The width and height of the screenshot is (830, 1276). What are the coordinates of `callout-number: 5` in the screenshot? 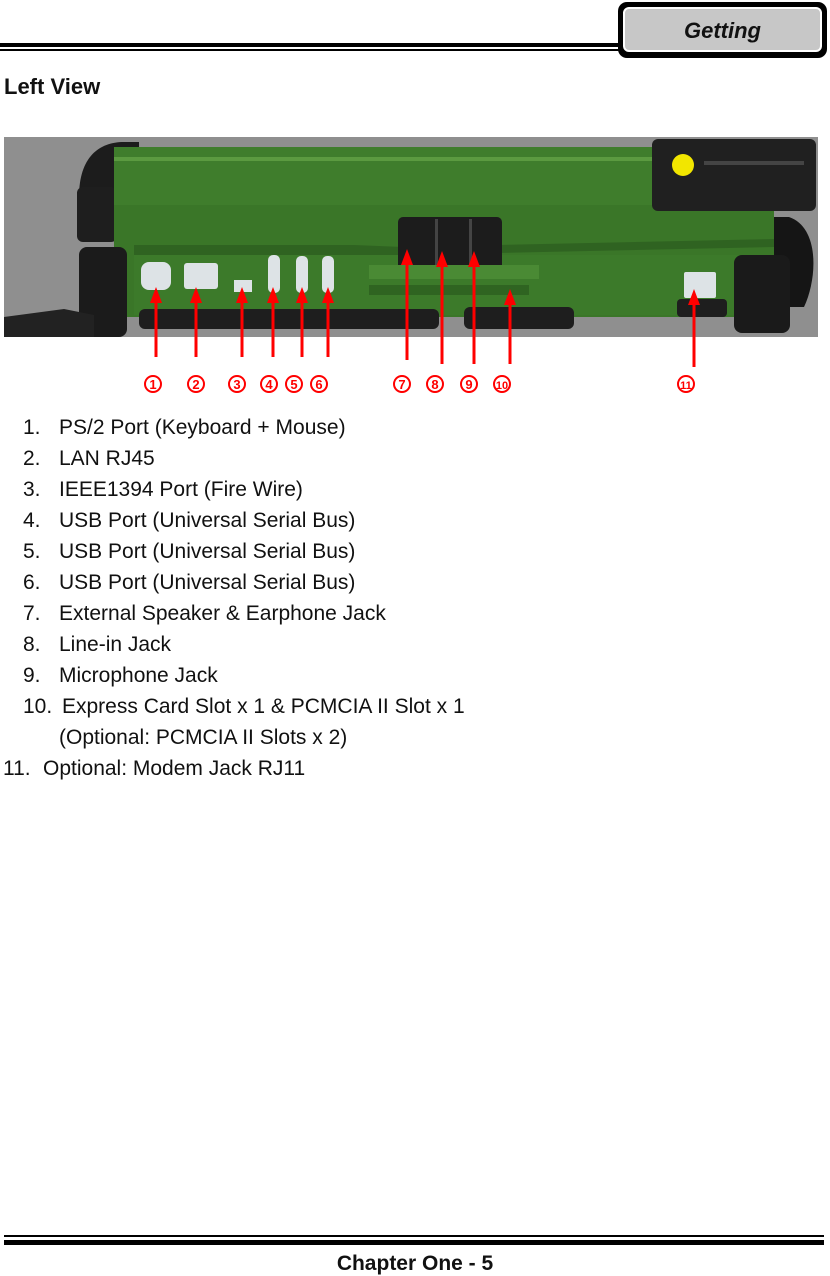 It's located at (293, 384).